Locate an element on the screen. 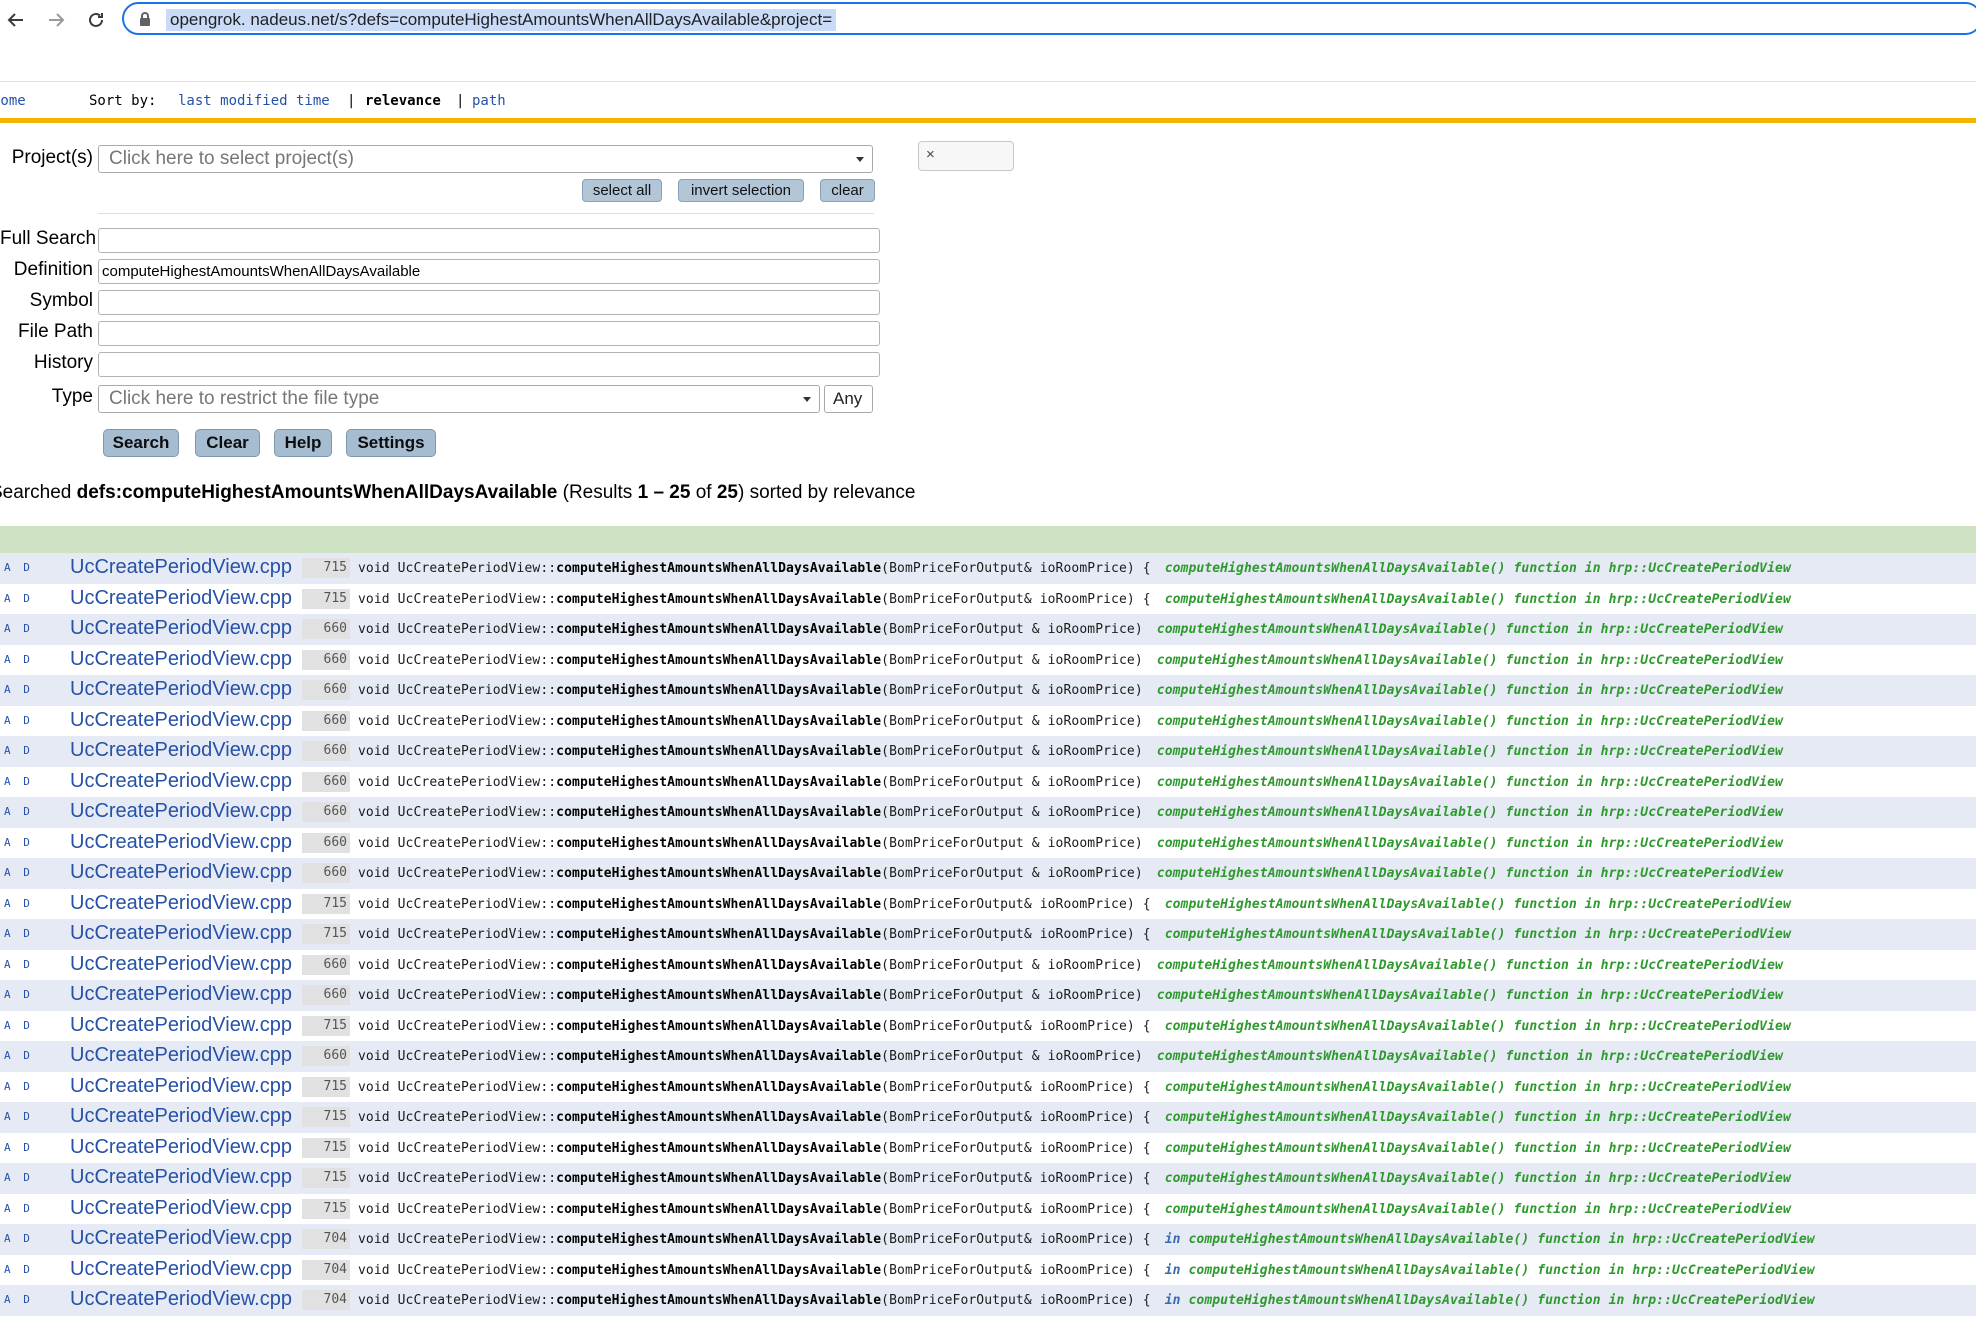 The height and width of the screenshot is (1324, 1976). symbol-input is located at coordinates (489, 302).